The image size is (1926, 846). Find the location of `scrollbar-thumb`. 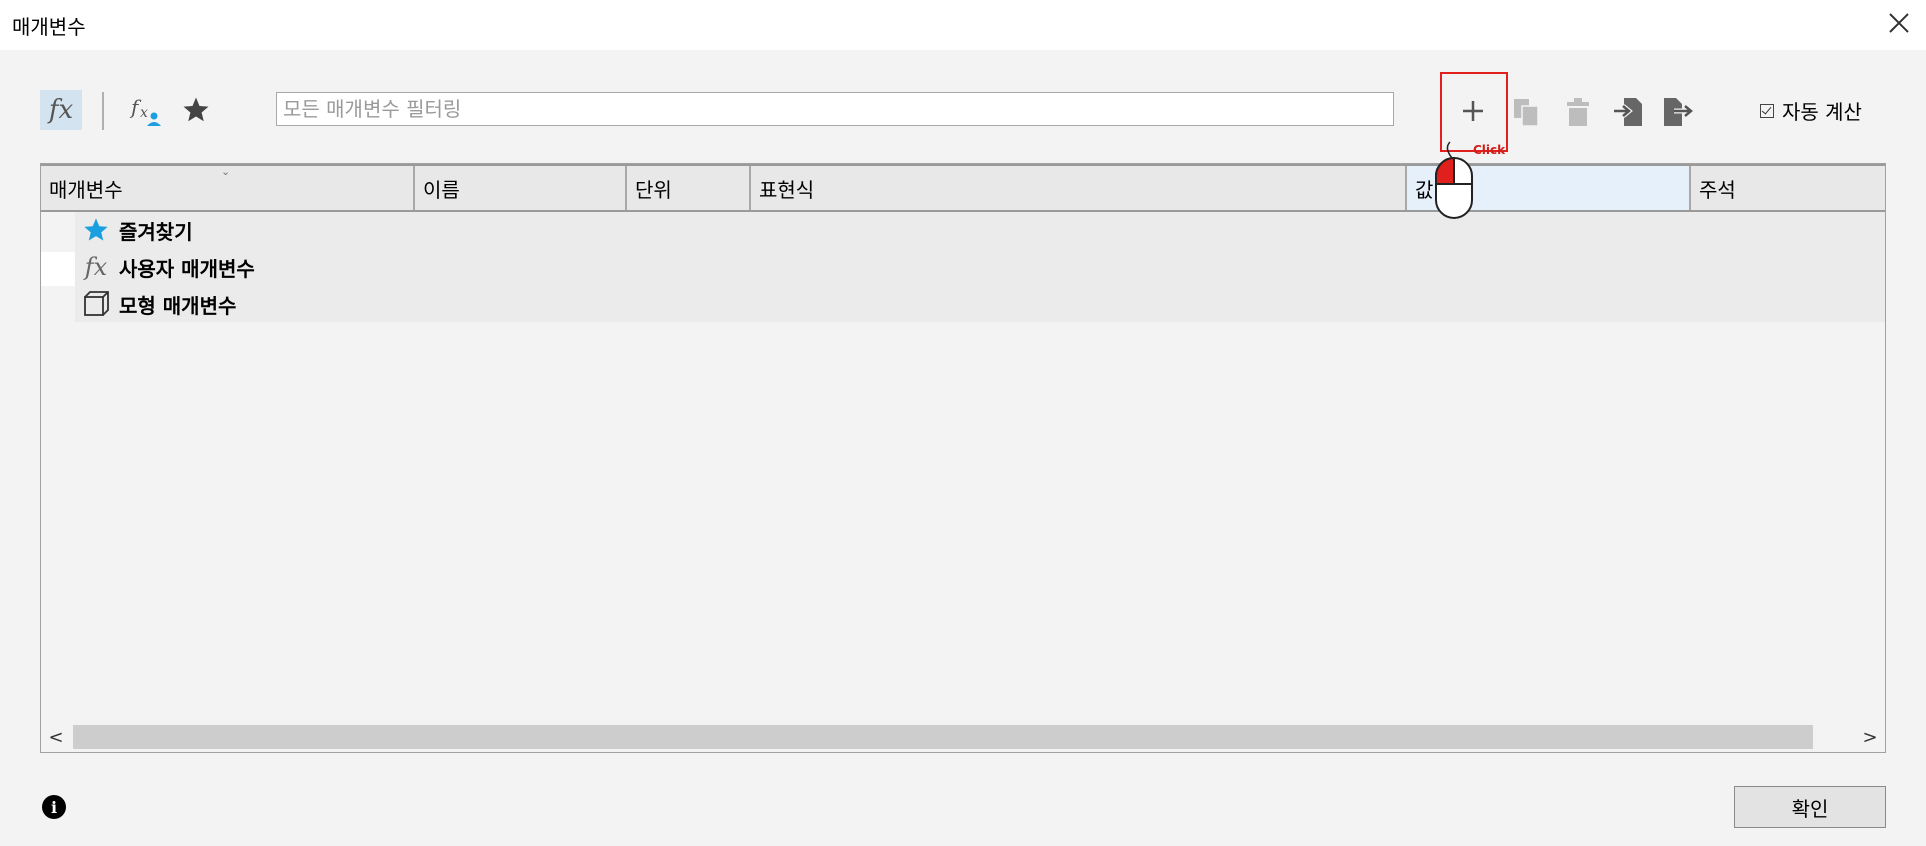

scrollbar-thumb is located at coordinates (943, 737).